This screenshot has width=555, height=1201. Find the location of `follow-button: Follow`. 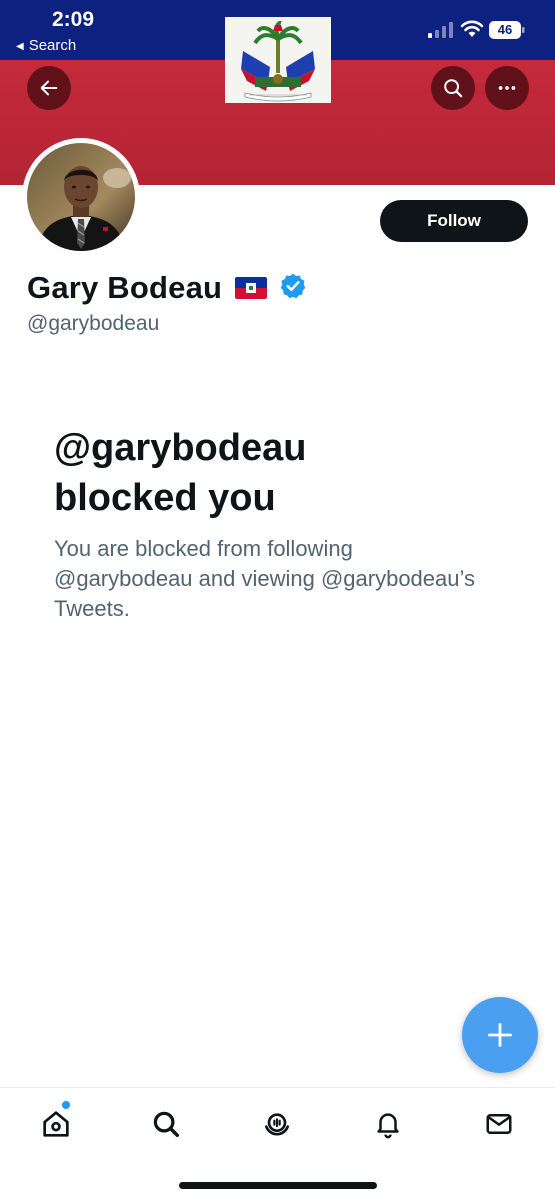

follow-button: Follow is located at coordinates (454, 221).